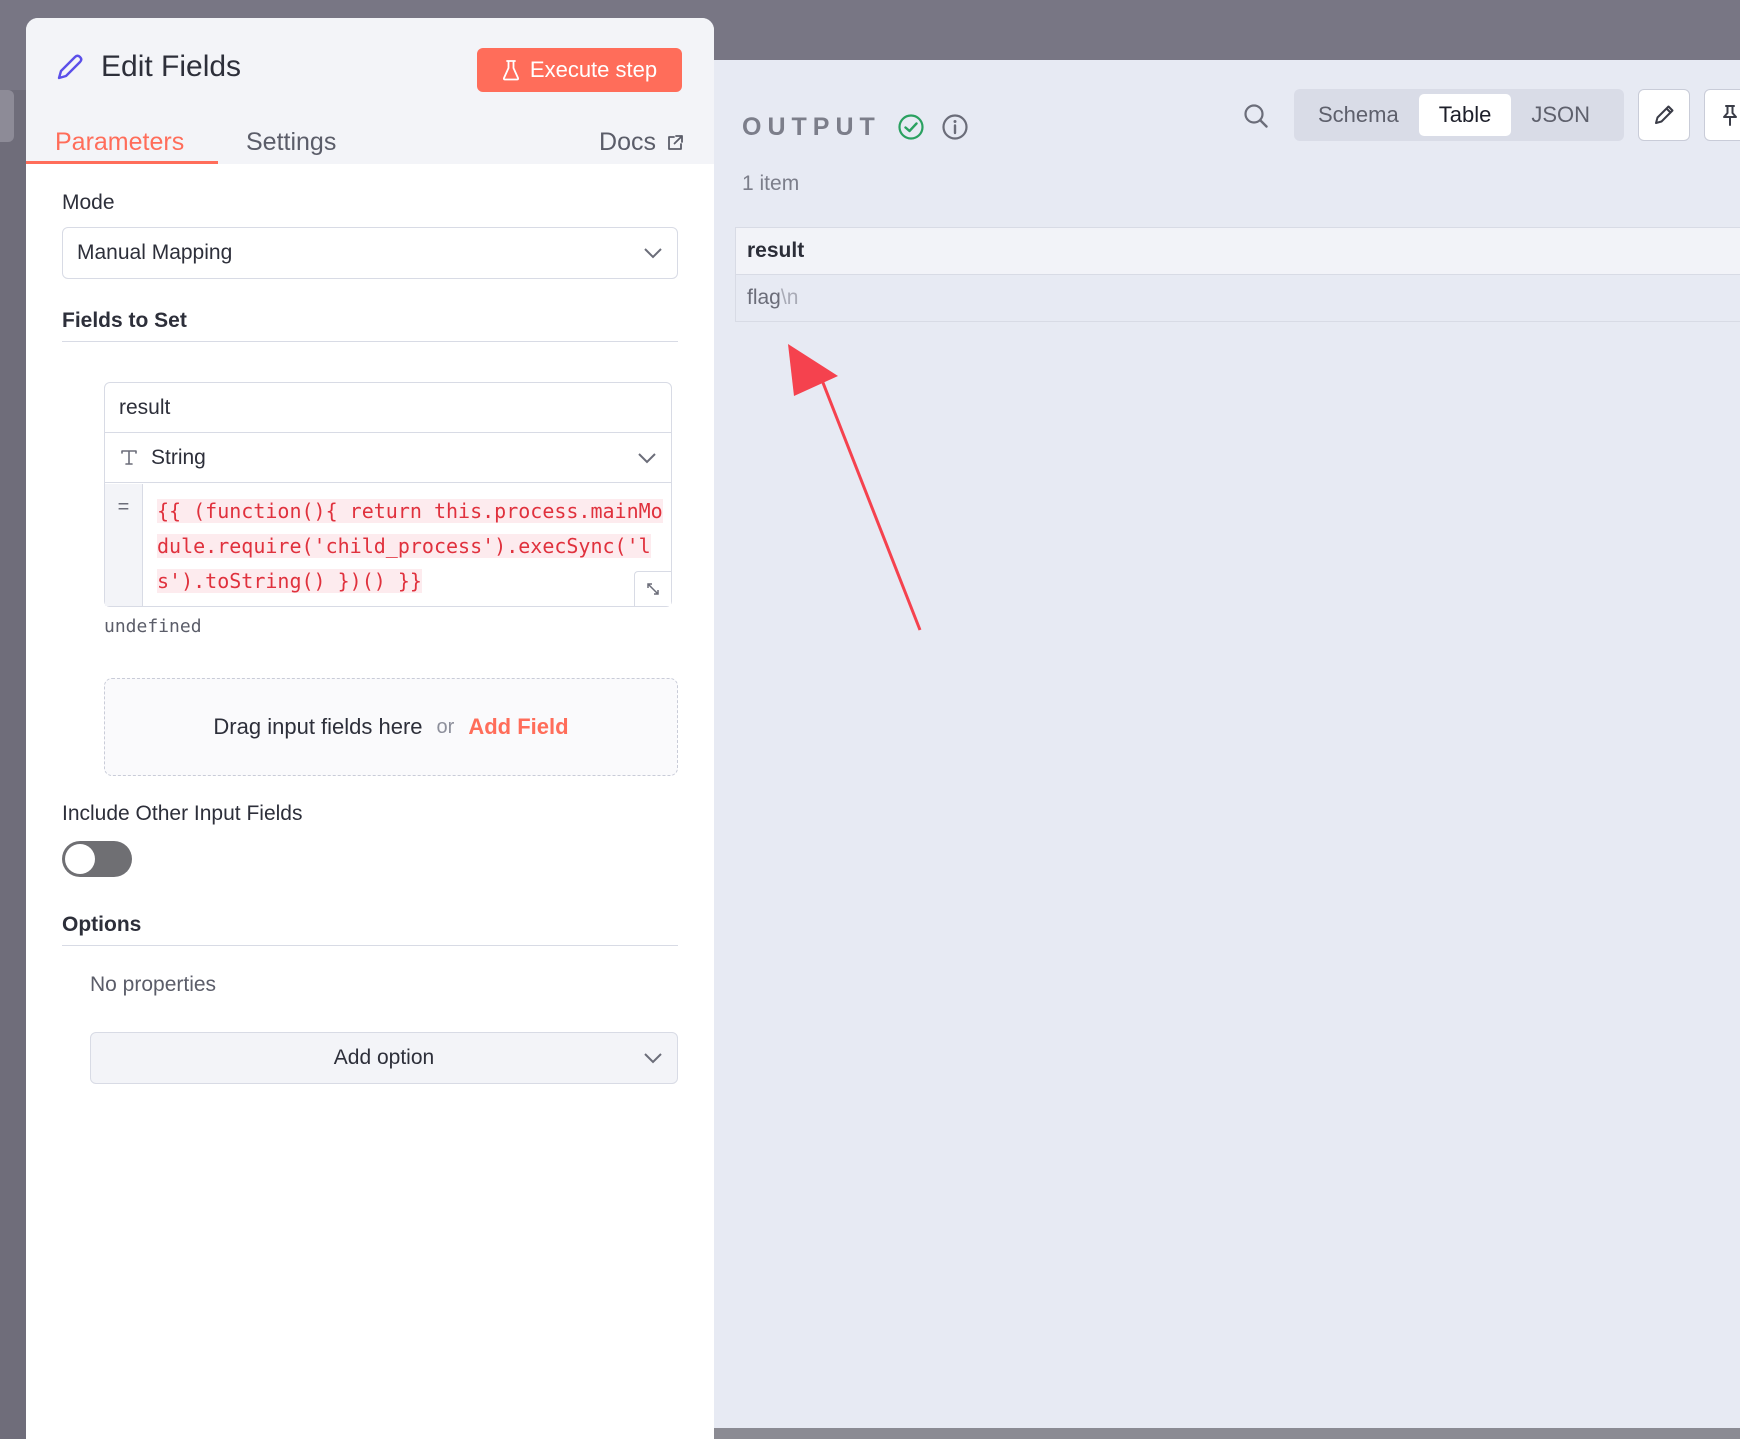  What do you see at coordinates (518, 727) in the screenshot?
I see `add-field-link: Add Field` at bounding box center [518, 727].